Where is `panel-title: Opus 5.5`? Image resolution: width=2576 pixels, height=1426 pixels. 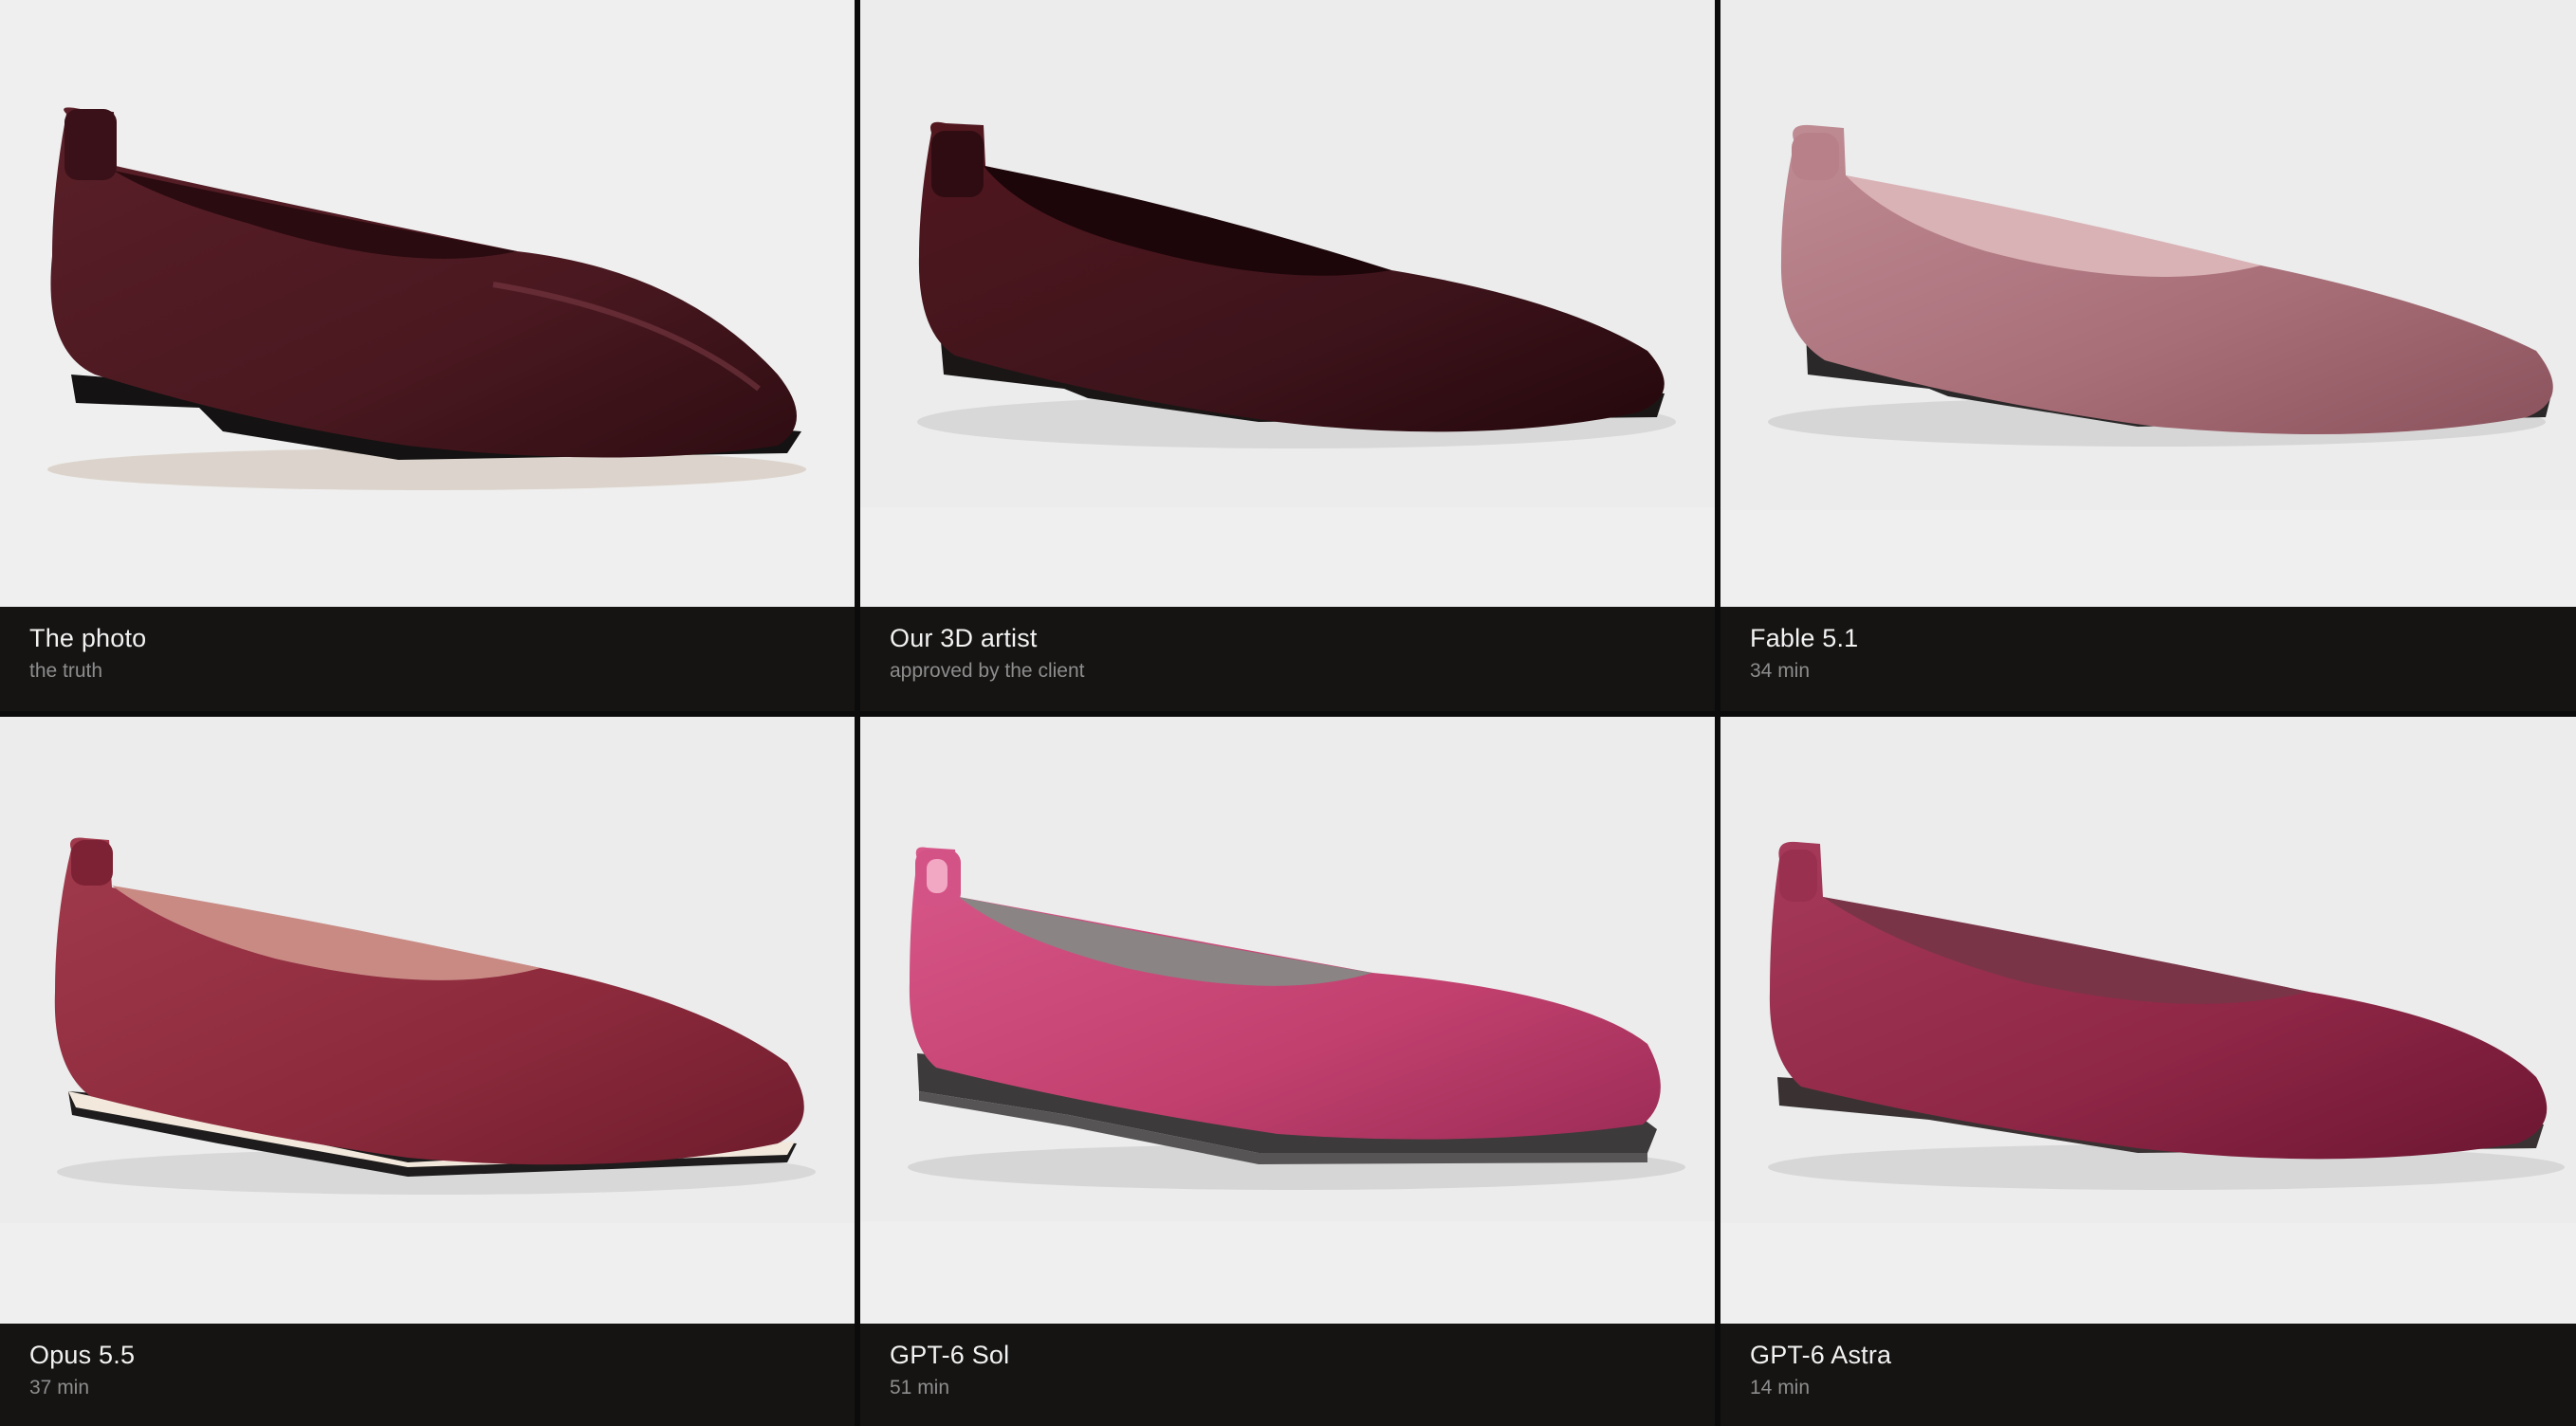
panel-title: Opus 5.5 is located at coordinates (82, 1355).